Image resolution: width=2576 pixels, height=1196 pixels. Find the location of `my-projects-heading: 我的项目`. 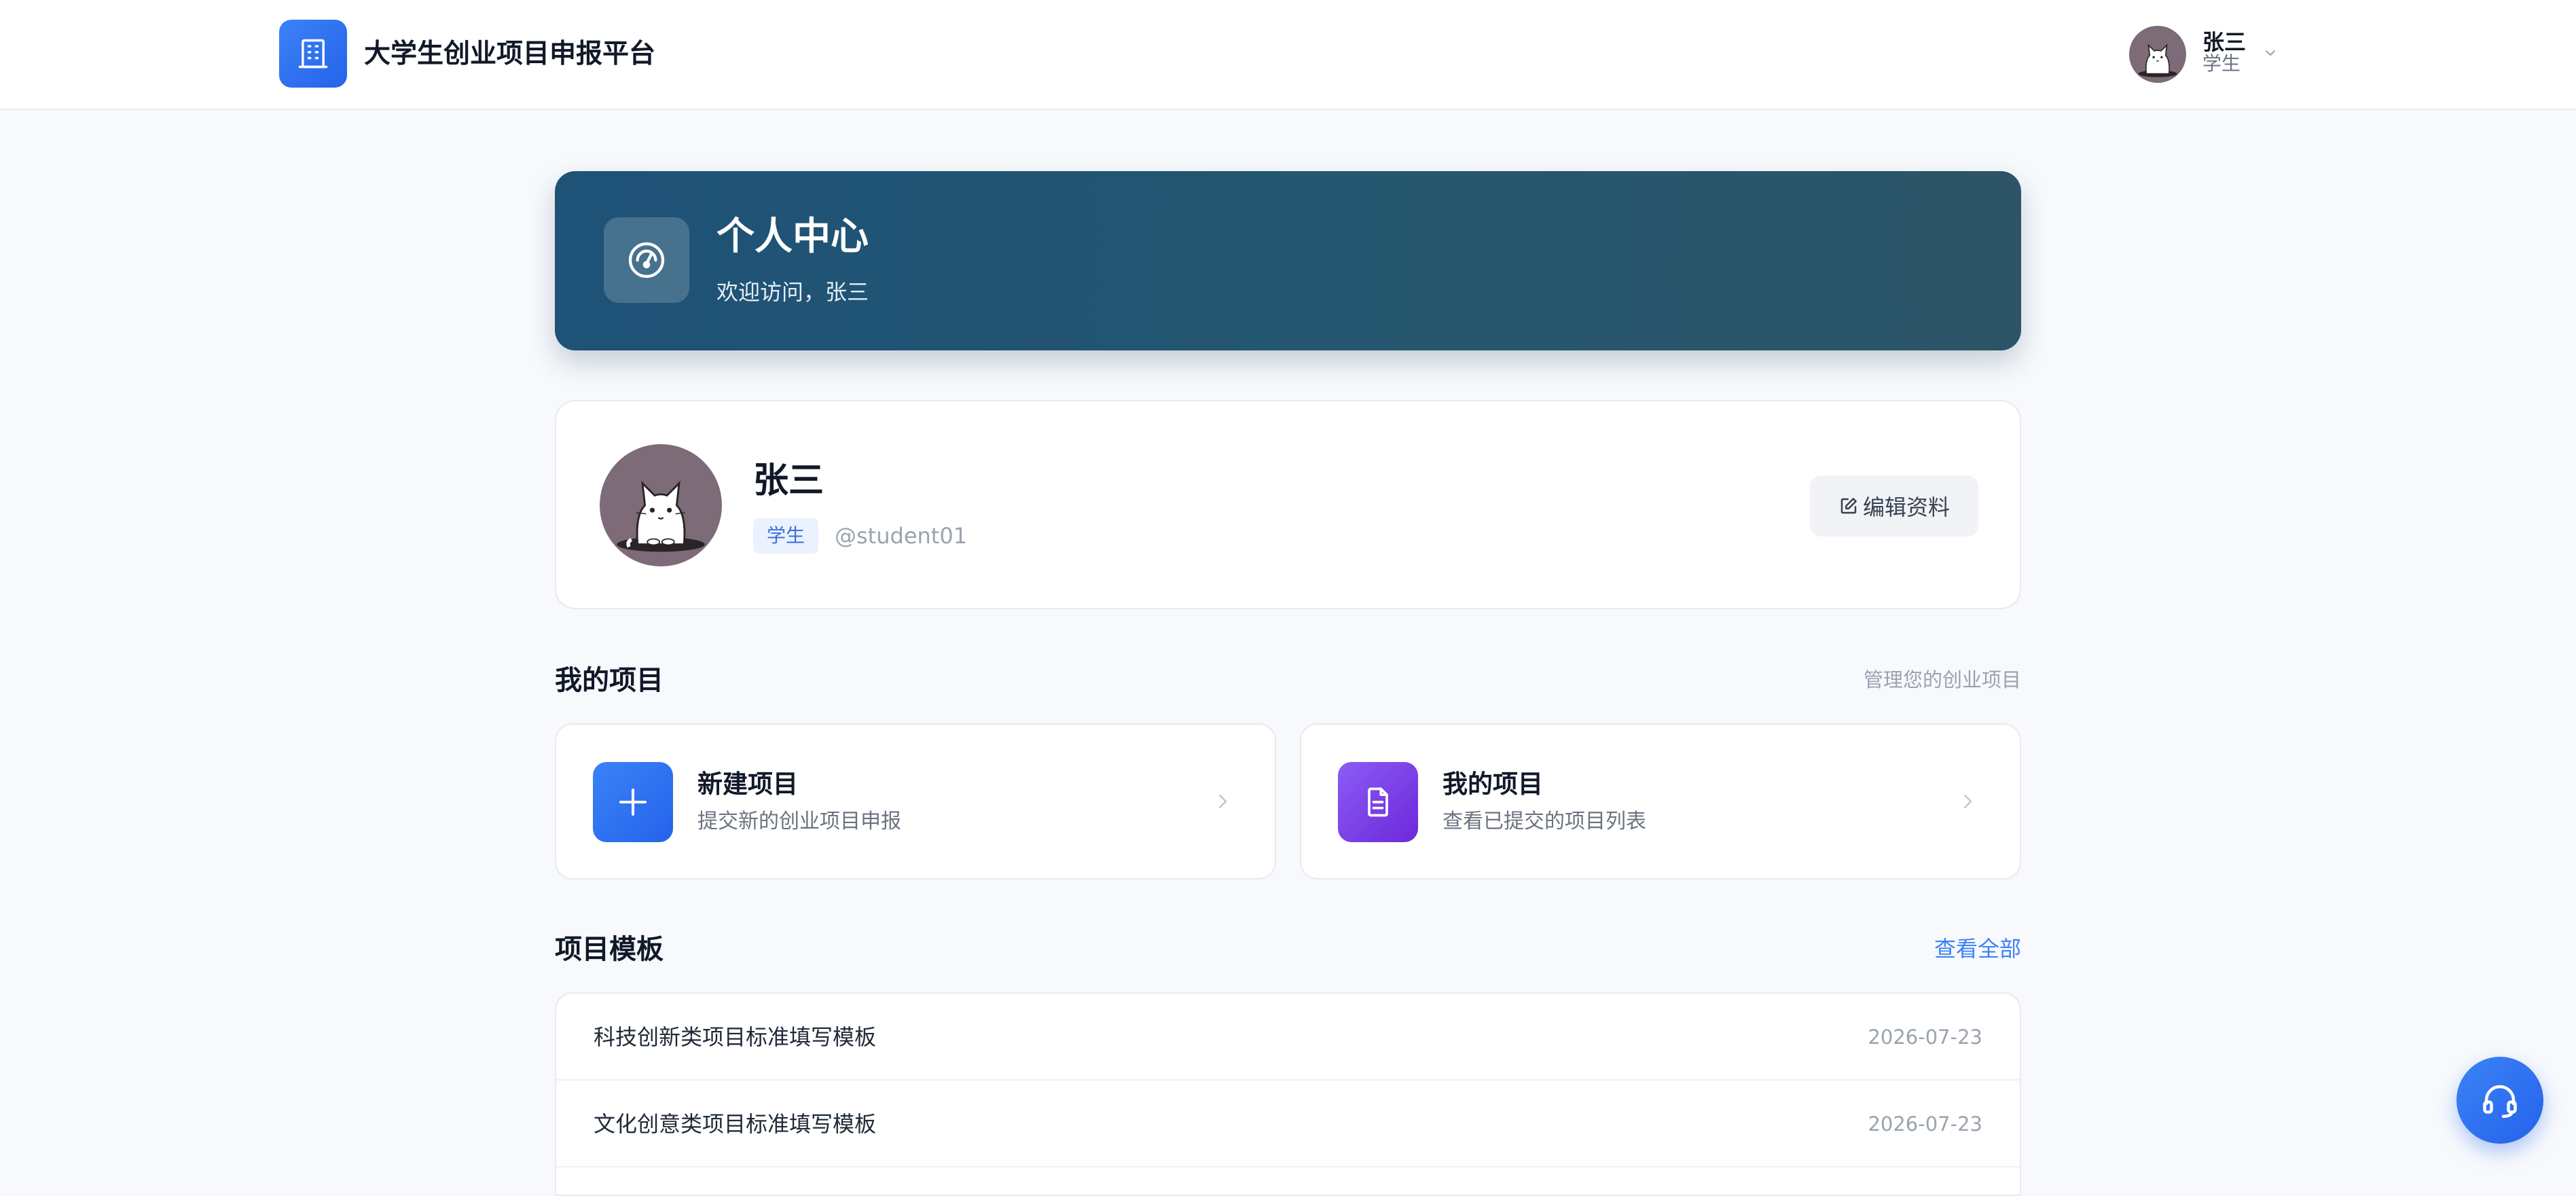

my-projects-heading: 我的项目 is located at coordinates (609, 680).